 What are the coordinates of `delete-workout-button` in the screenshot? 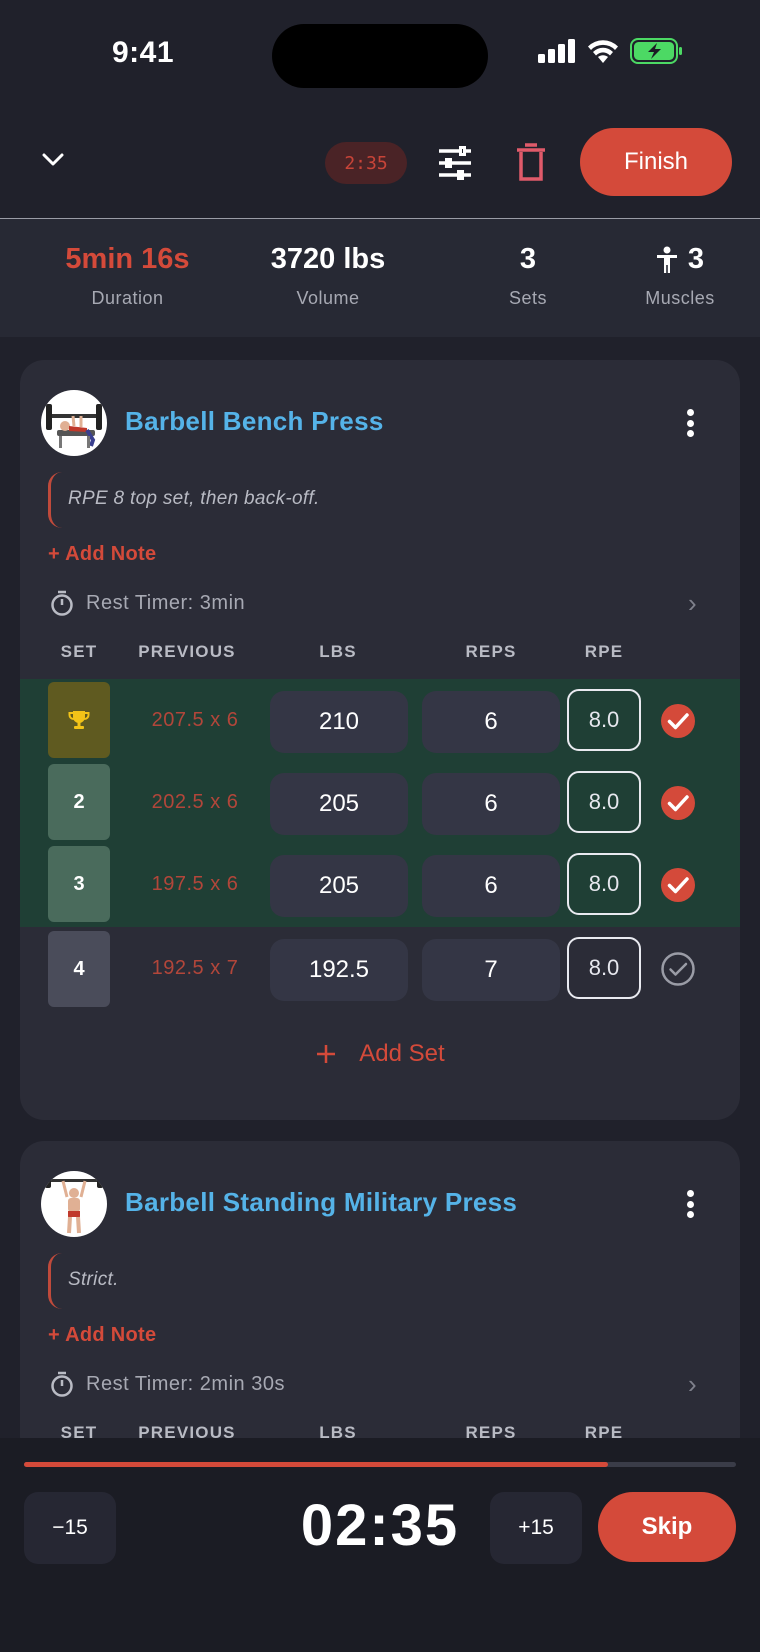 It's located at (531, 163).